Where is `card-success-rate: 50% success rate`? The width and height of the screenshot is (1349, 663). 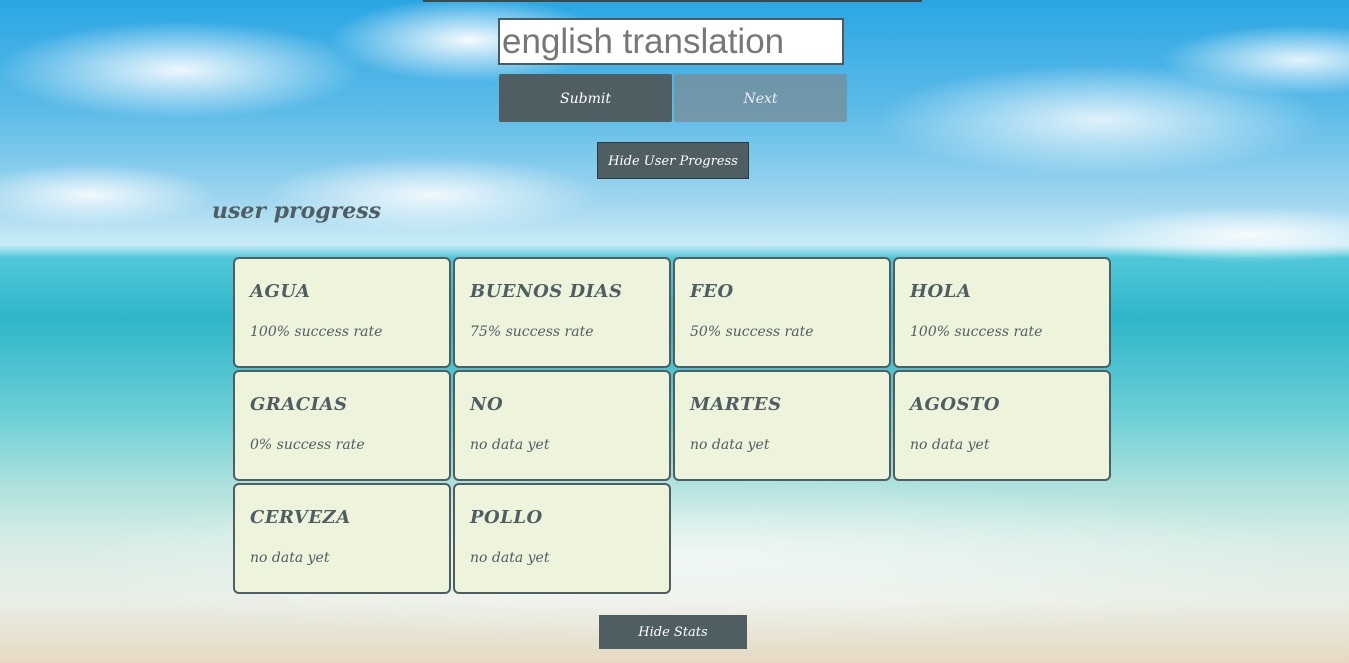 card-success-rate: 50% success rate is located at coordinates (752, 332).